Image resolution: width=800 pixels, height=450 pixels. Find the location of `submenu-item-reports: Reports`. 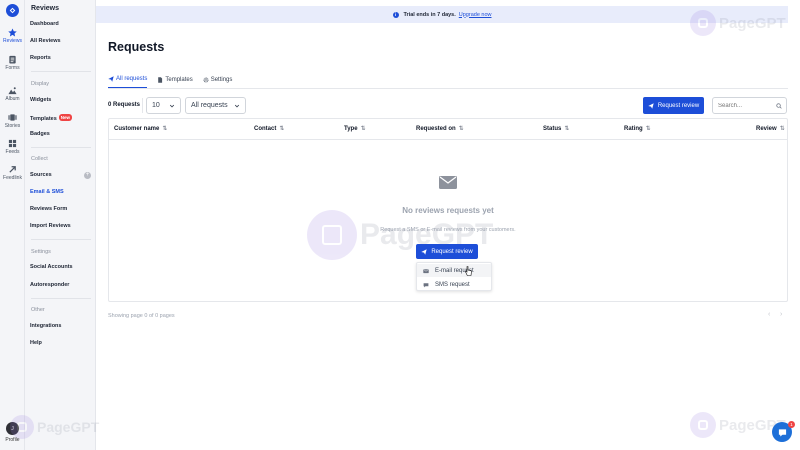

submenu-item-reports: Reports is located at coordinates (40, 58).